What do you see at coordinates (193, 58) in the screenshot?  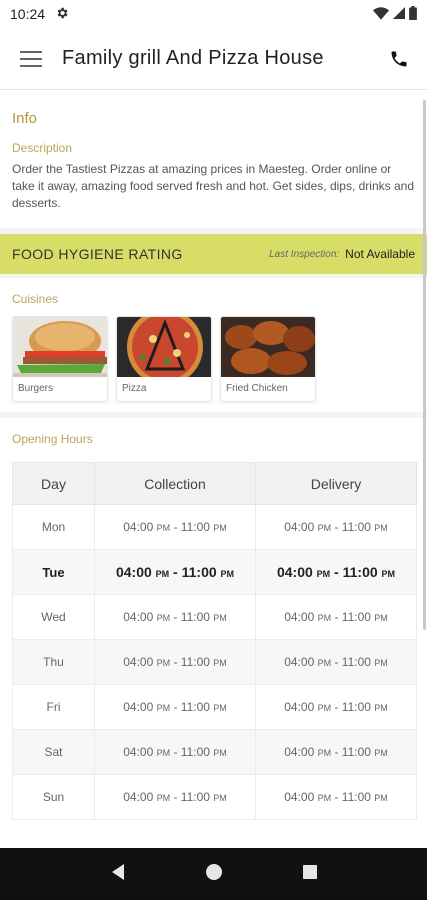 I see `page-title: Family grill And Pizza House` at bounding box center [193, 58].